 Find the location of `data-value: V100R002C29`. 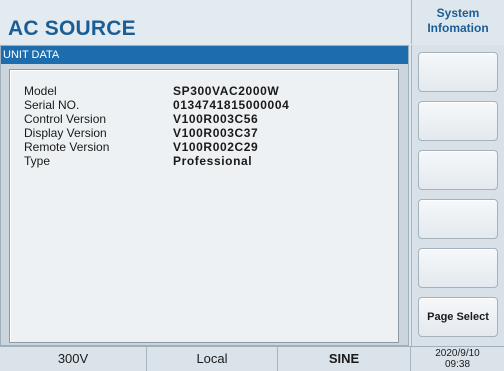

data-value: V100R002C29 is located at coordinates (216, 147).